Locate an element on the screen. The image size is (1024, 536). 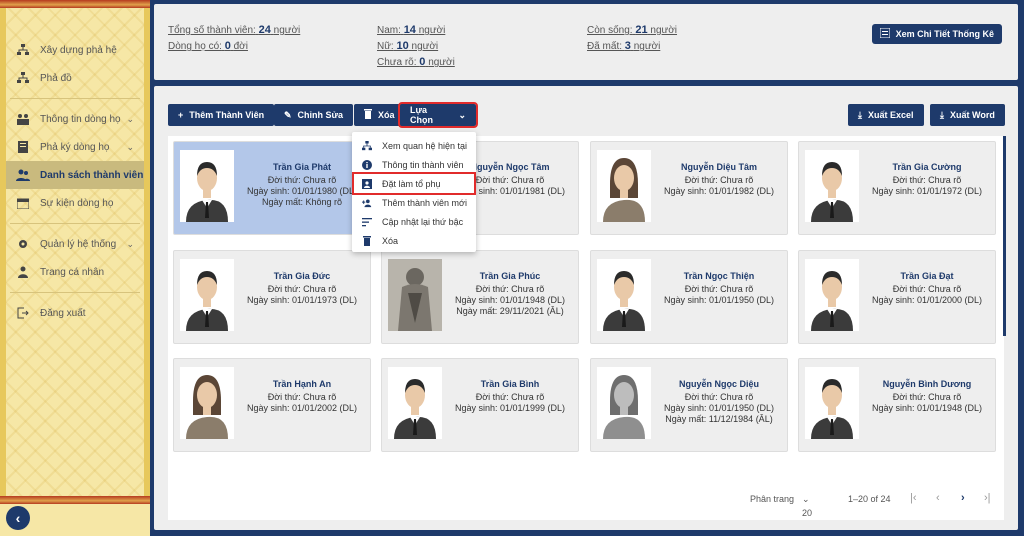
member-birth-date: Ngày sinh: 01/01/2002 (DL) is located at coordinates (302, 408).